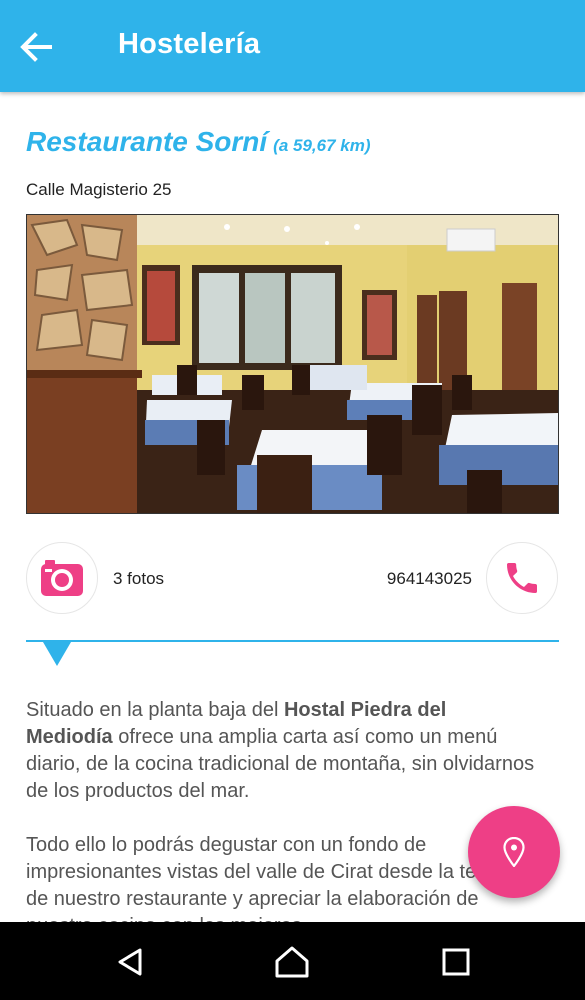  Describe the element at coordinates (292, 641) in the screenshot. I see `section-divider` at that location.